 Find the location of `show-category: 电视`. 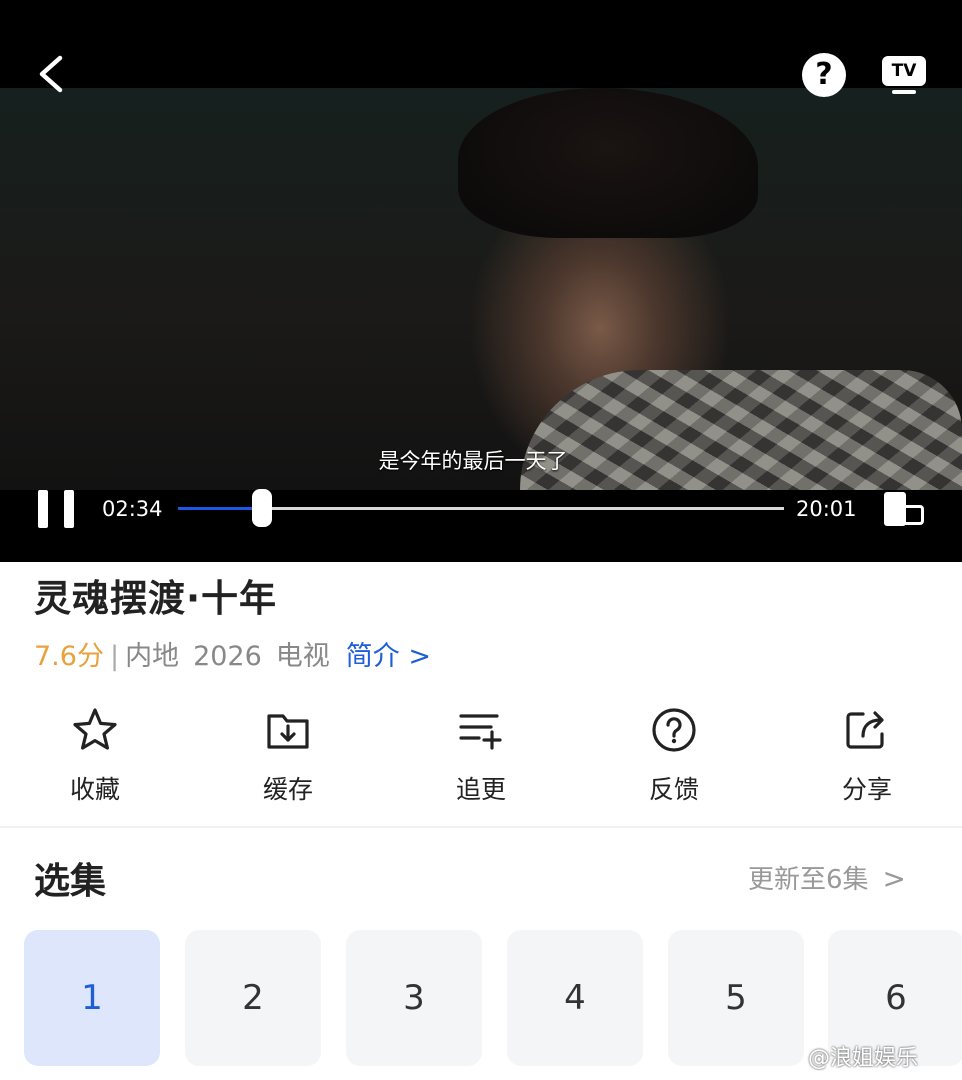

show-category: 电视 is located at coordinates (302, 656).